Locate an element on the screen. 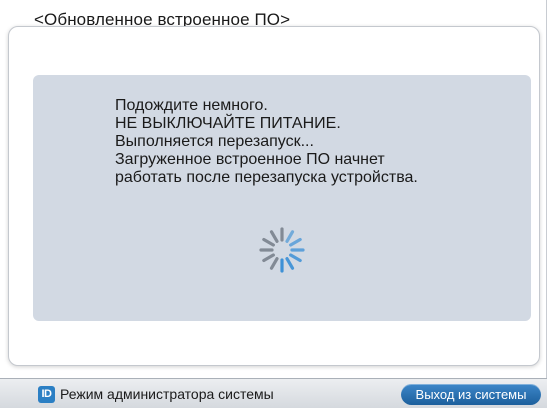  admin-mode-label: Режим администратора системы is located at coordinates (167, 394).